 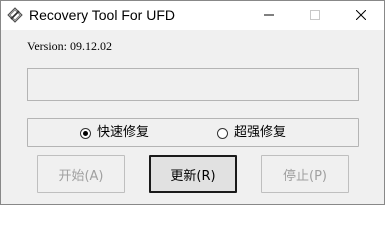 I want to click on close-button, so click(x=361, y=15).